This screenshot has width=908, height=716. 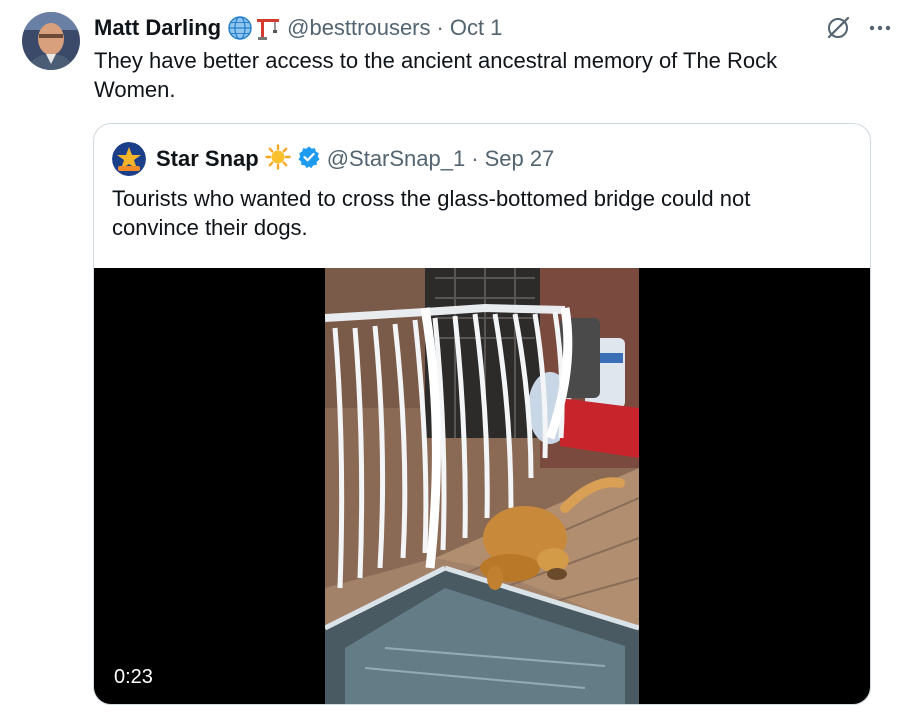 What do you see at coordinates (858, 30) in the screenshot?
I see `tweet-actions-top` at bounding box center [858, 30].